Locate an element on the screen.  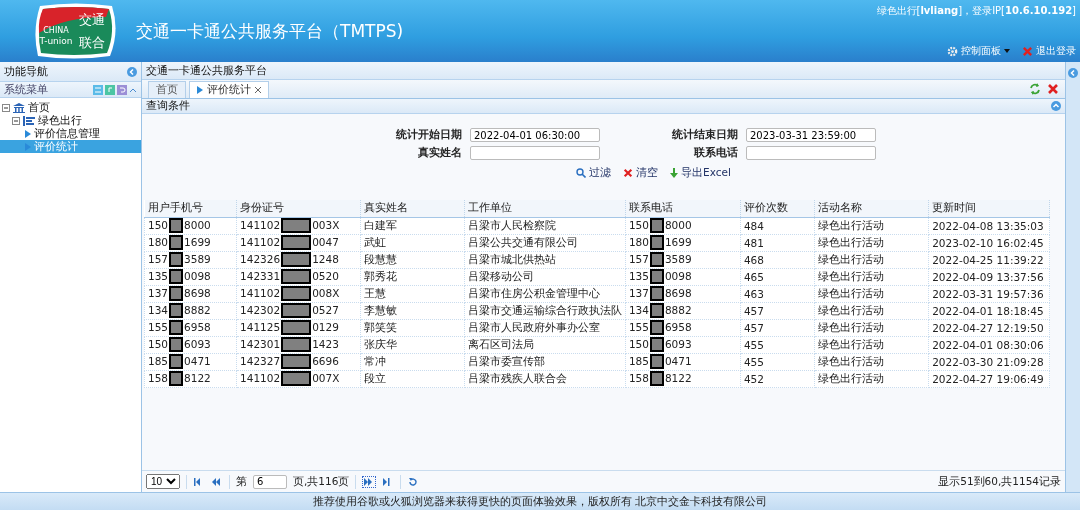
page-size-select: 10 is located at coordinates (163, 481).